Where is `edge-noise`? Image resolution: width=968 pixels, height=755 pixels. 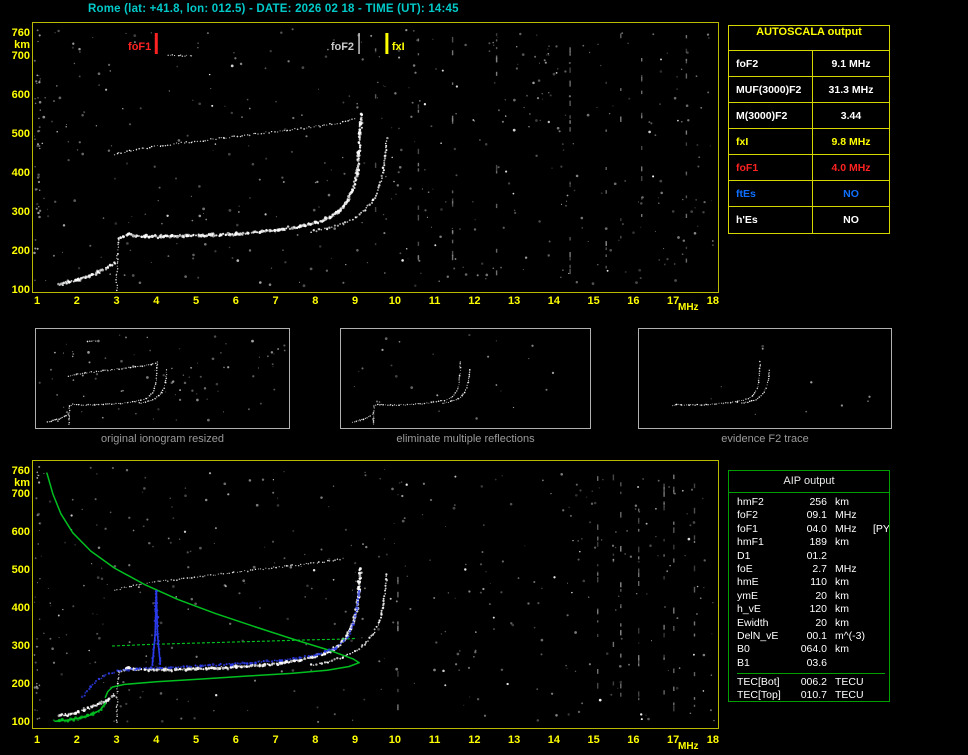
edge-noise is located at coordinates (37, 155).